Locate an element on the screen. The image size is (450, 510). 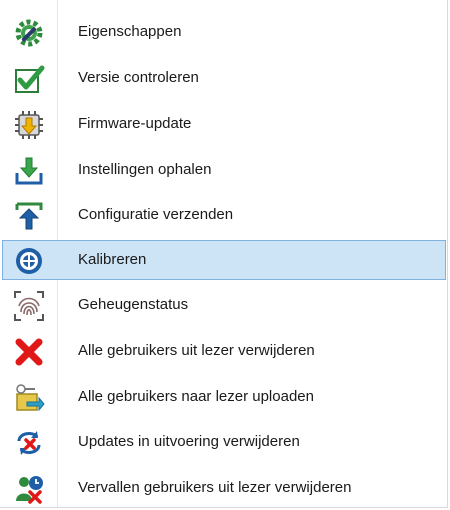
gear-wrench-icon is located at coordinates (29, 33).